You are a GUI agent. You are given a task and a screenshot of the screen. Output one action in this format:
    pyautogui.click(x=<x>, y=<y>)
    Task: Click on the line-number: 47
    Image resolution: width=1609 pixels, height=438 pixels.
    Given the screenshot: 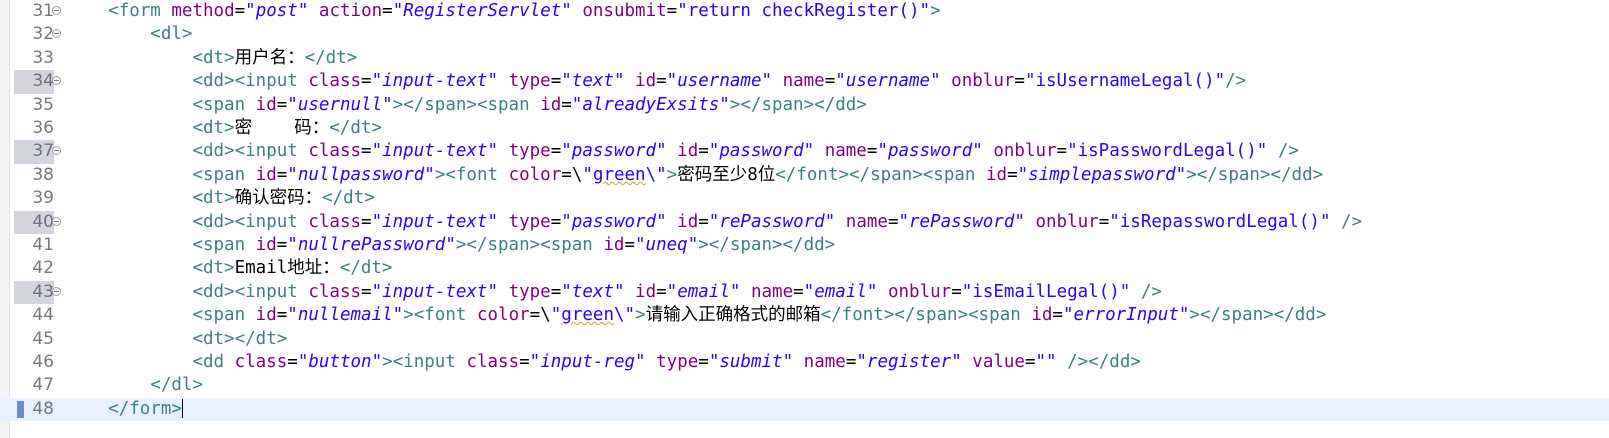 What is the action you would take?
    pyautogui.click(x=43, y=385)
    